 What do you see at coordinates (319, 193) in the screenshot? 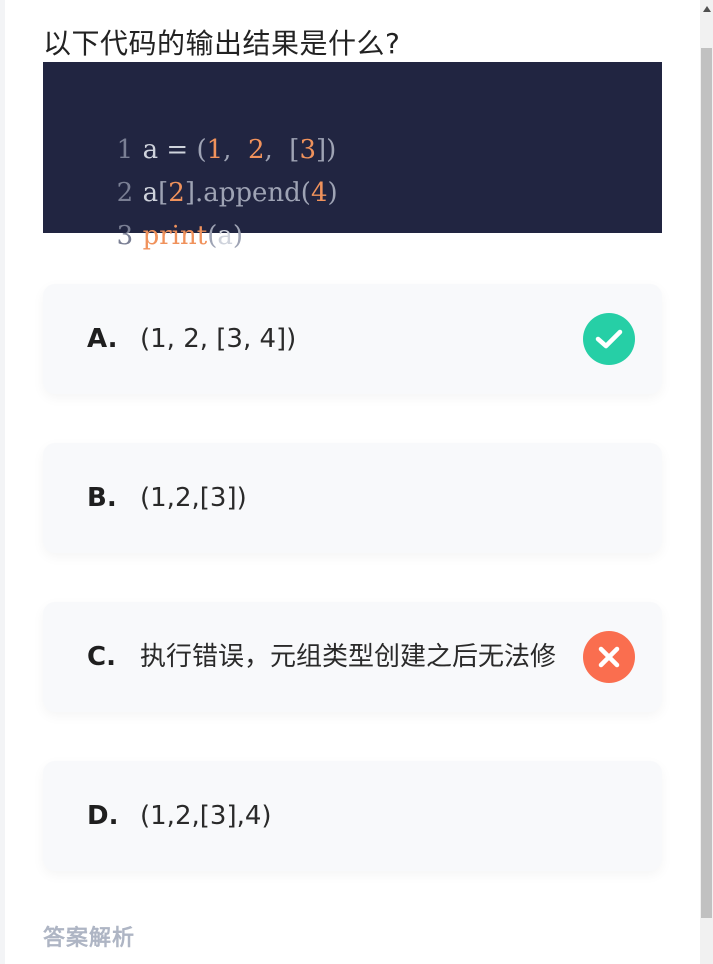
I see `code-token: 4` at bounding box center [319, 193].